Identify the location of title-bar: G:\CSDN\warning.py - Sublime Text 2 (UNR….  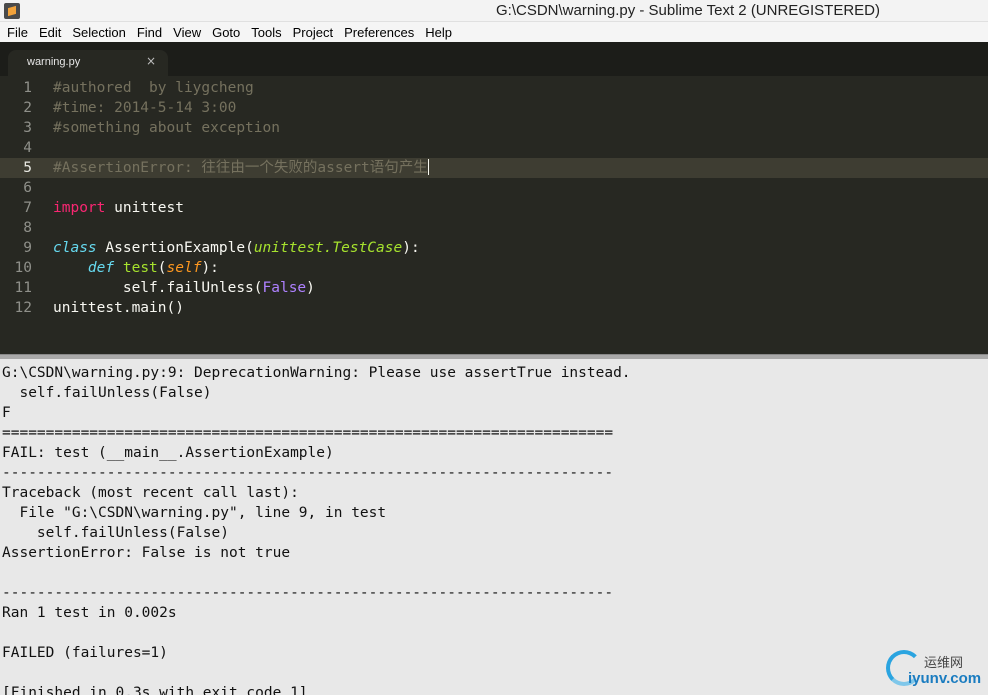
(494, 11).